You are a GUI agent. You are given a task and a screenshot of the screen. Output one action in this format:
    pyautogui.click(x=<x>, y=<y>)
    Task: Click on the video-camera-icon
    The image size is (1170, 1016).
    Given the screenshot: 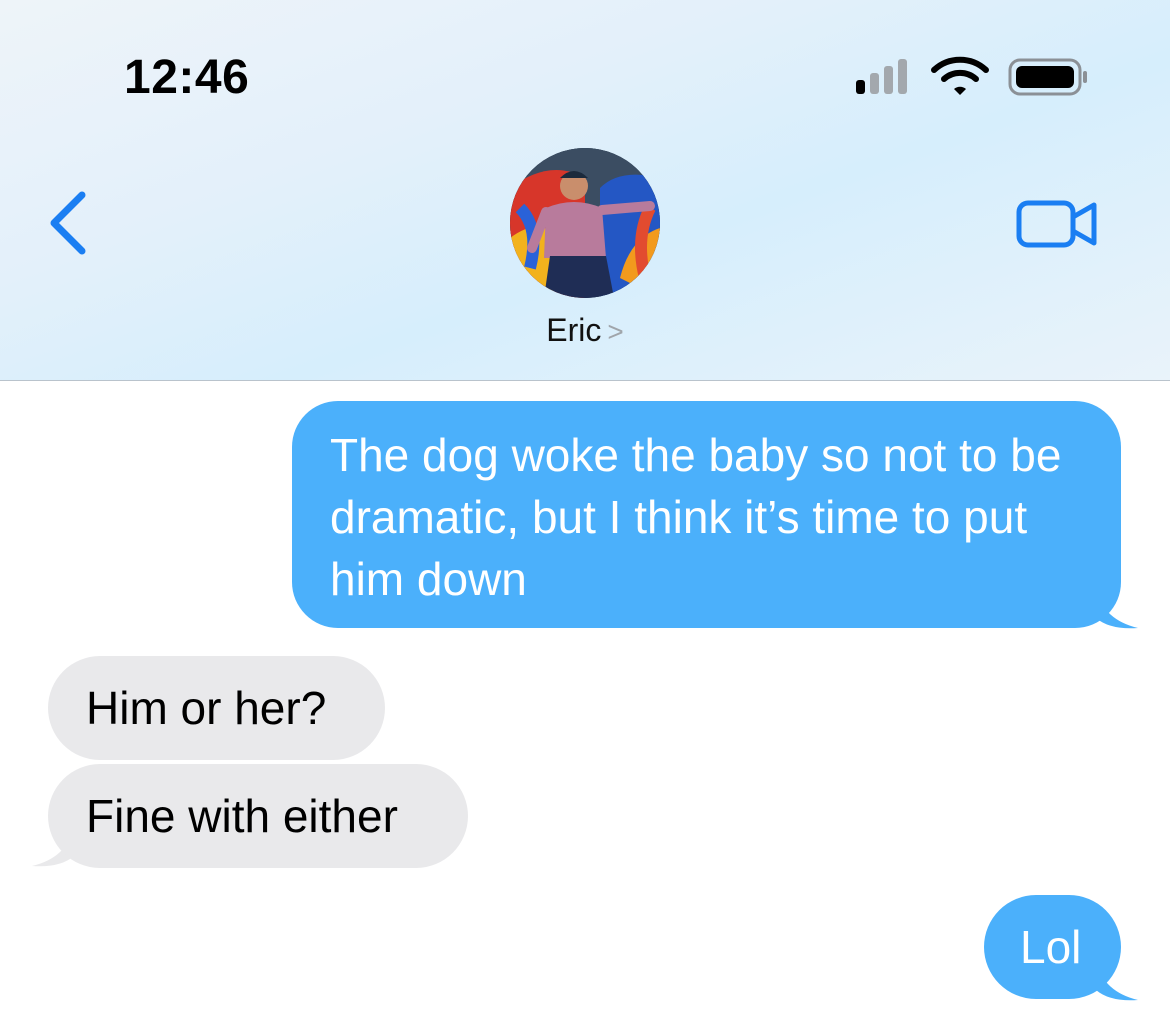 What is the action you would take?
    pyautogui.click(x=1056, y=224)
    